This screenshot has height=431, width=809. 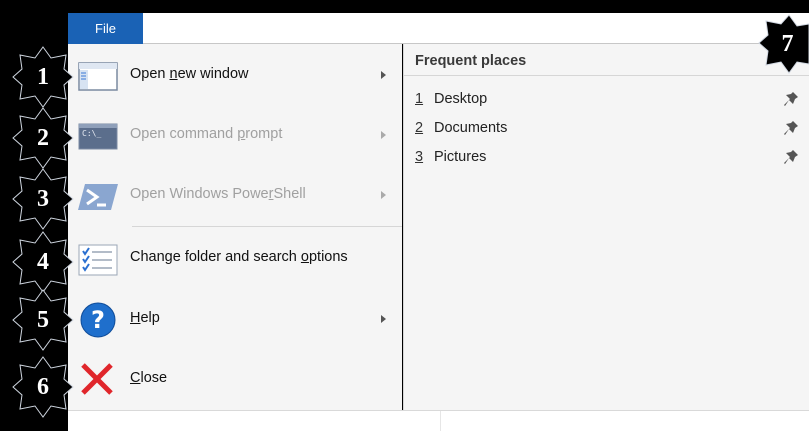 What do you see at coordinates (43, 77) in the screenshot?
I see `callout-badge-1: 1` at bounding box center [43, 77].